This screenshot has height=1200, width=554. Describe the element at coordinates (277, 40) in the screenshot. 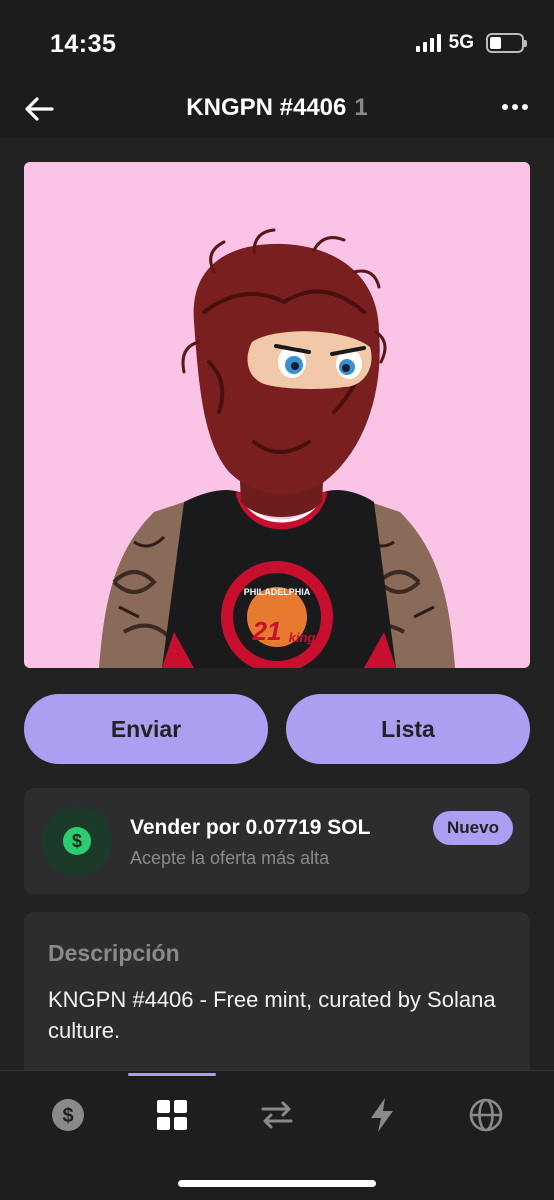

I see `status-bar: 14:35 5G` at that location.